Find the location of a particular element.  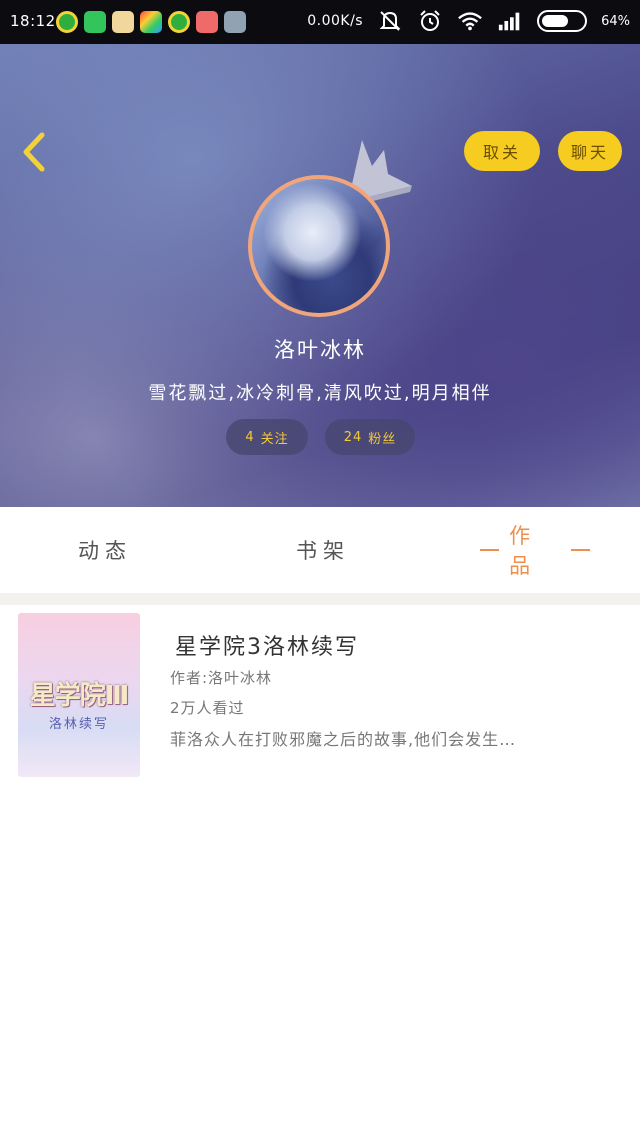

tab-dynamic: 动态 is located at coordinates (105, 550).